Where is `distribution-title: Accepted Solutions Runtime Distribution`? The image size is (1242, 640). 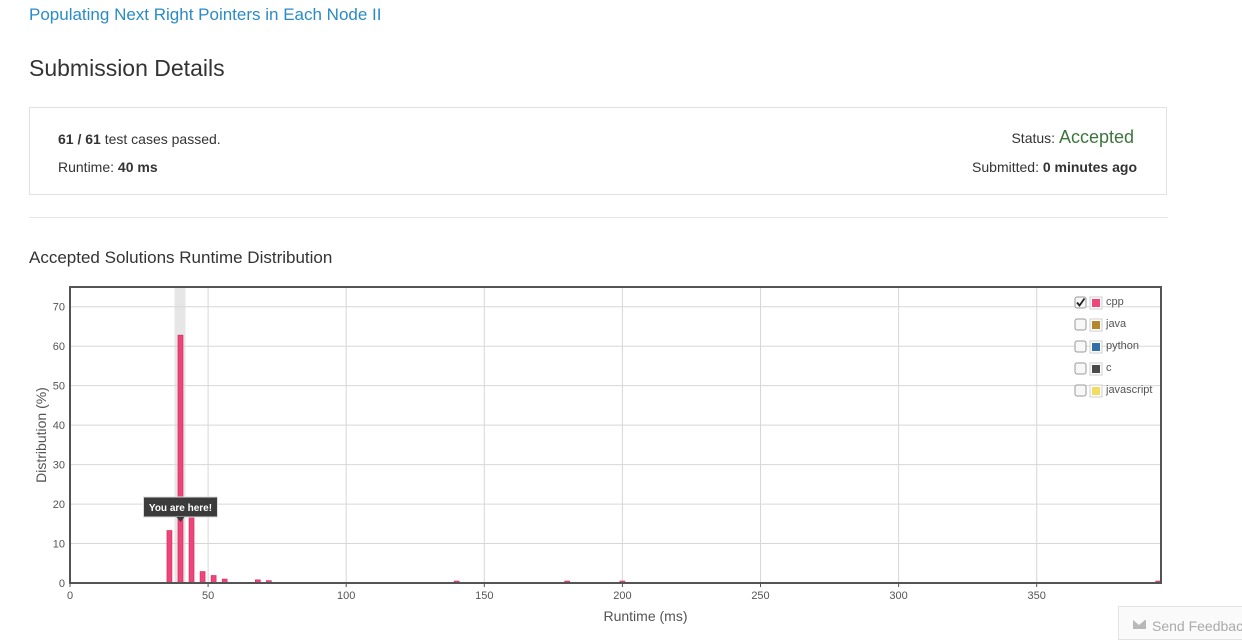 distribution-title: Accepted Solutions Runtime Distribution is located at coordinates (181, 257).